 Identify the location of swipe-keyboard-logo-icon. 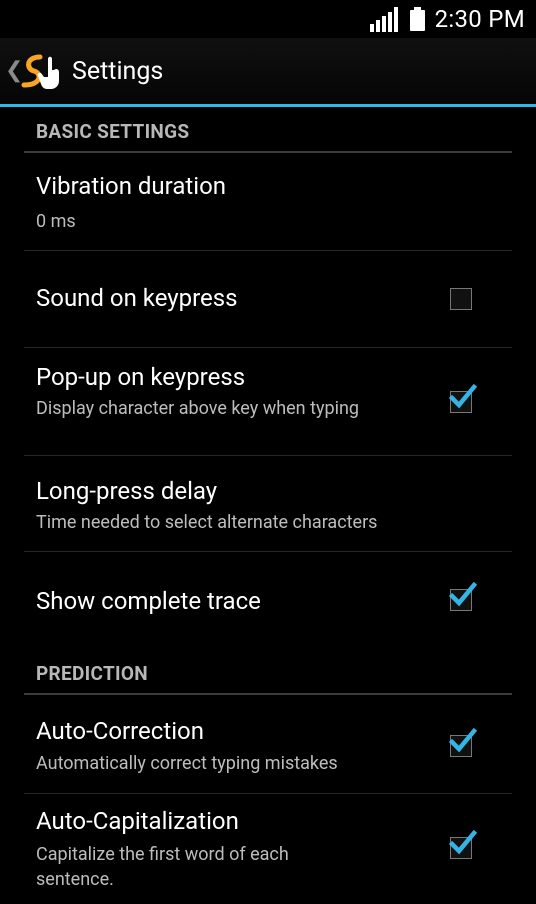
(42, 71).